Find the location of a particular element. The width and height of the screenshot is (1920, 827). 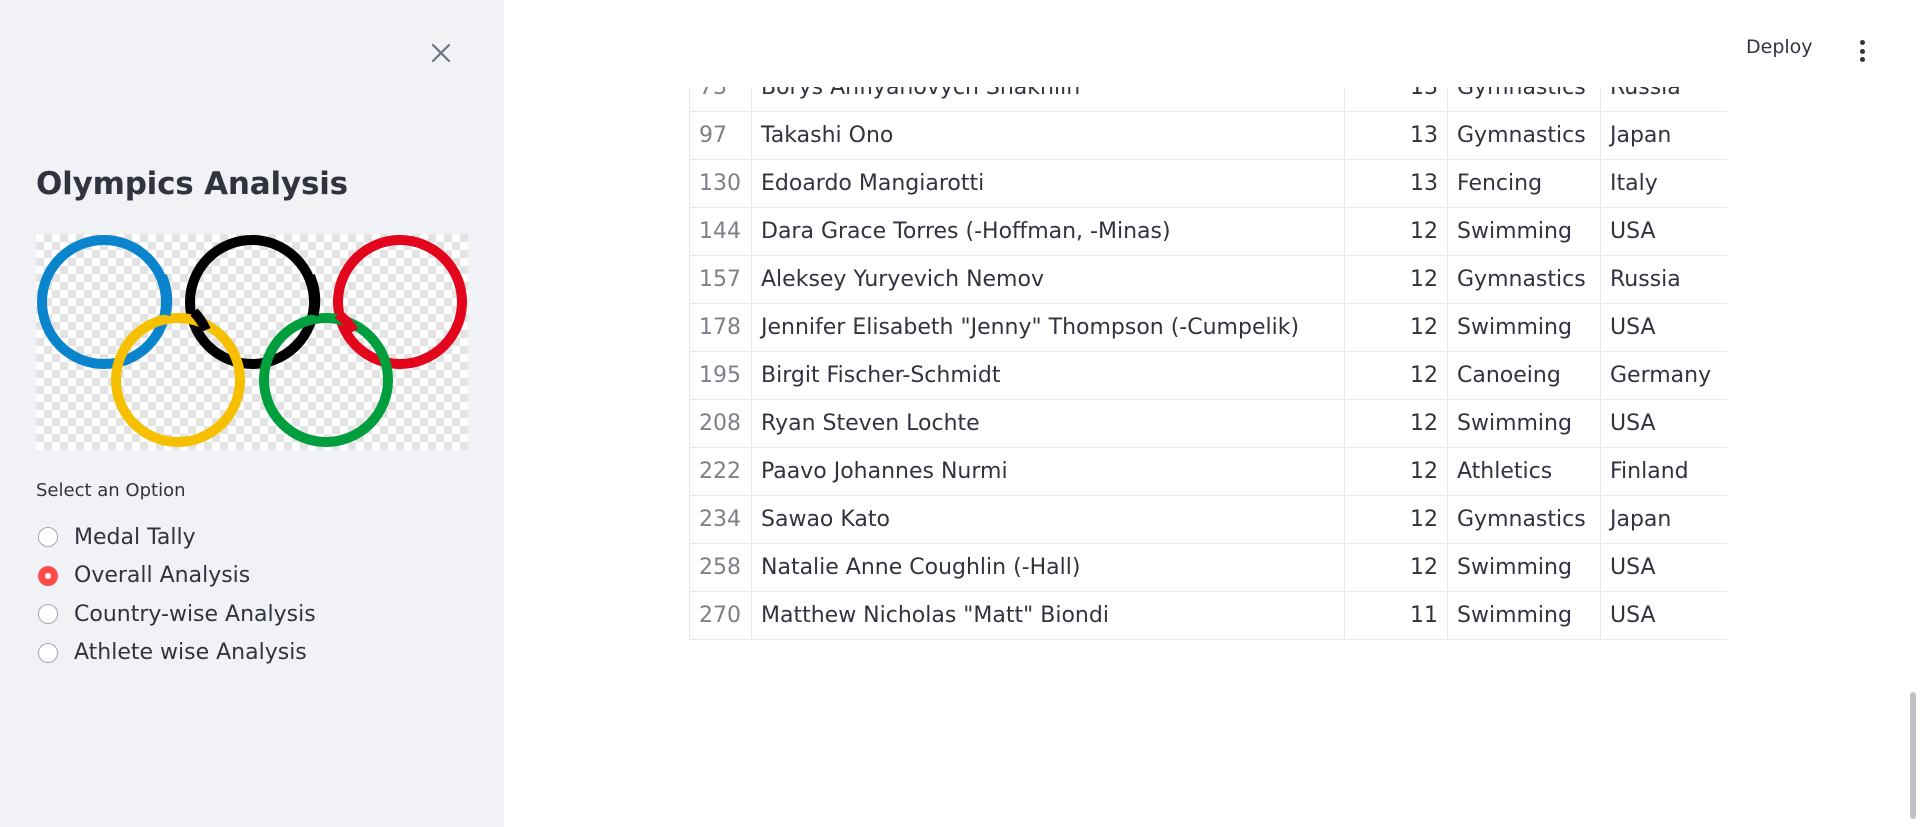

row-index-cell: 178 is located at coordinates (720, 327).